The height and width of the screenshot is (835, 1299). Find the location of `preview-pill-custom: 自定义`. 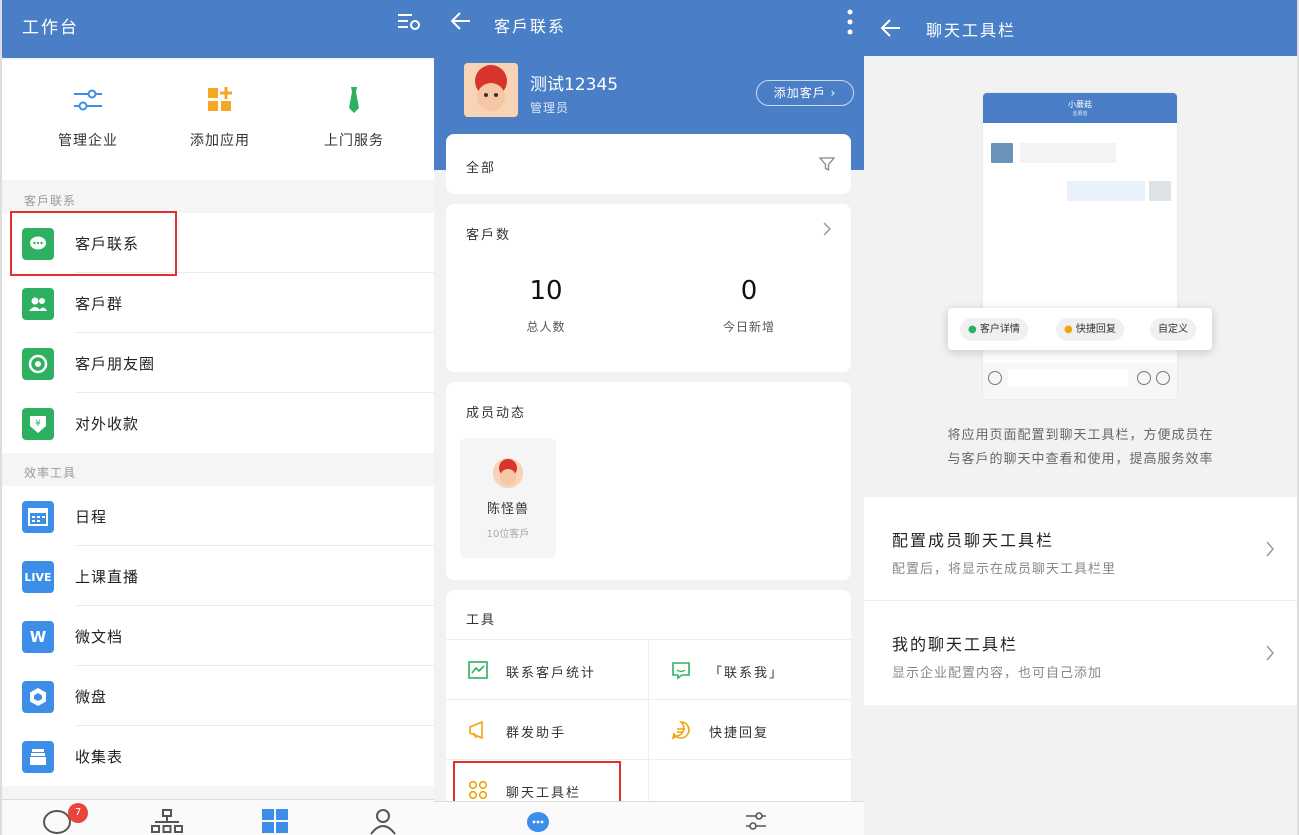

preview-pill-custom: 自定义 is located at coordinates (1173, 329).